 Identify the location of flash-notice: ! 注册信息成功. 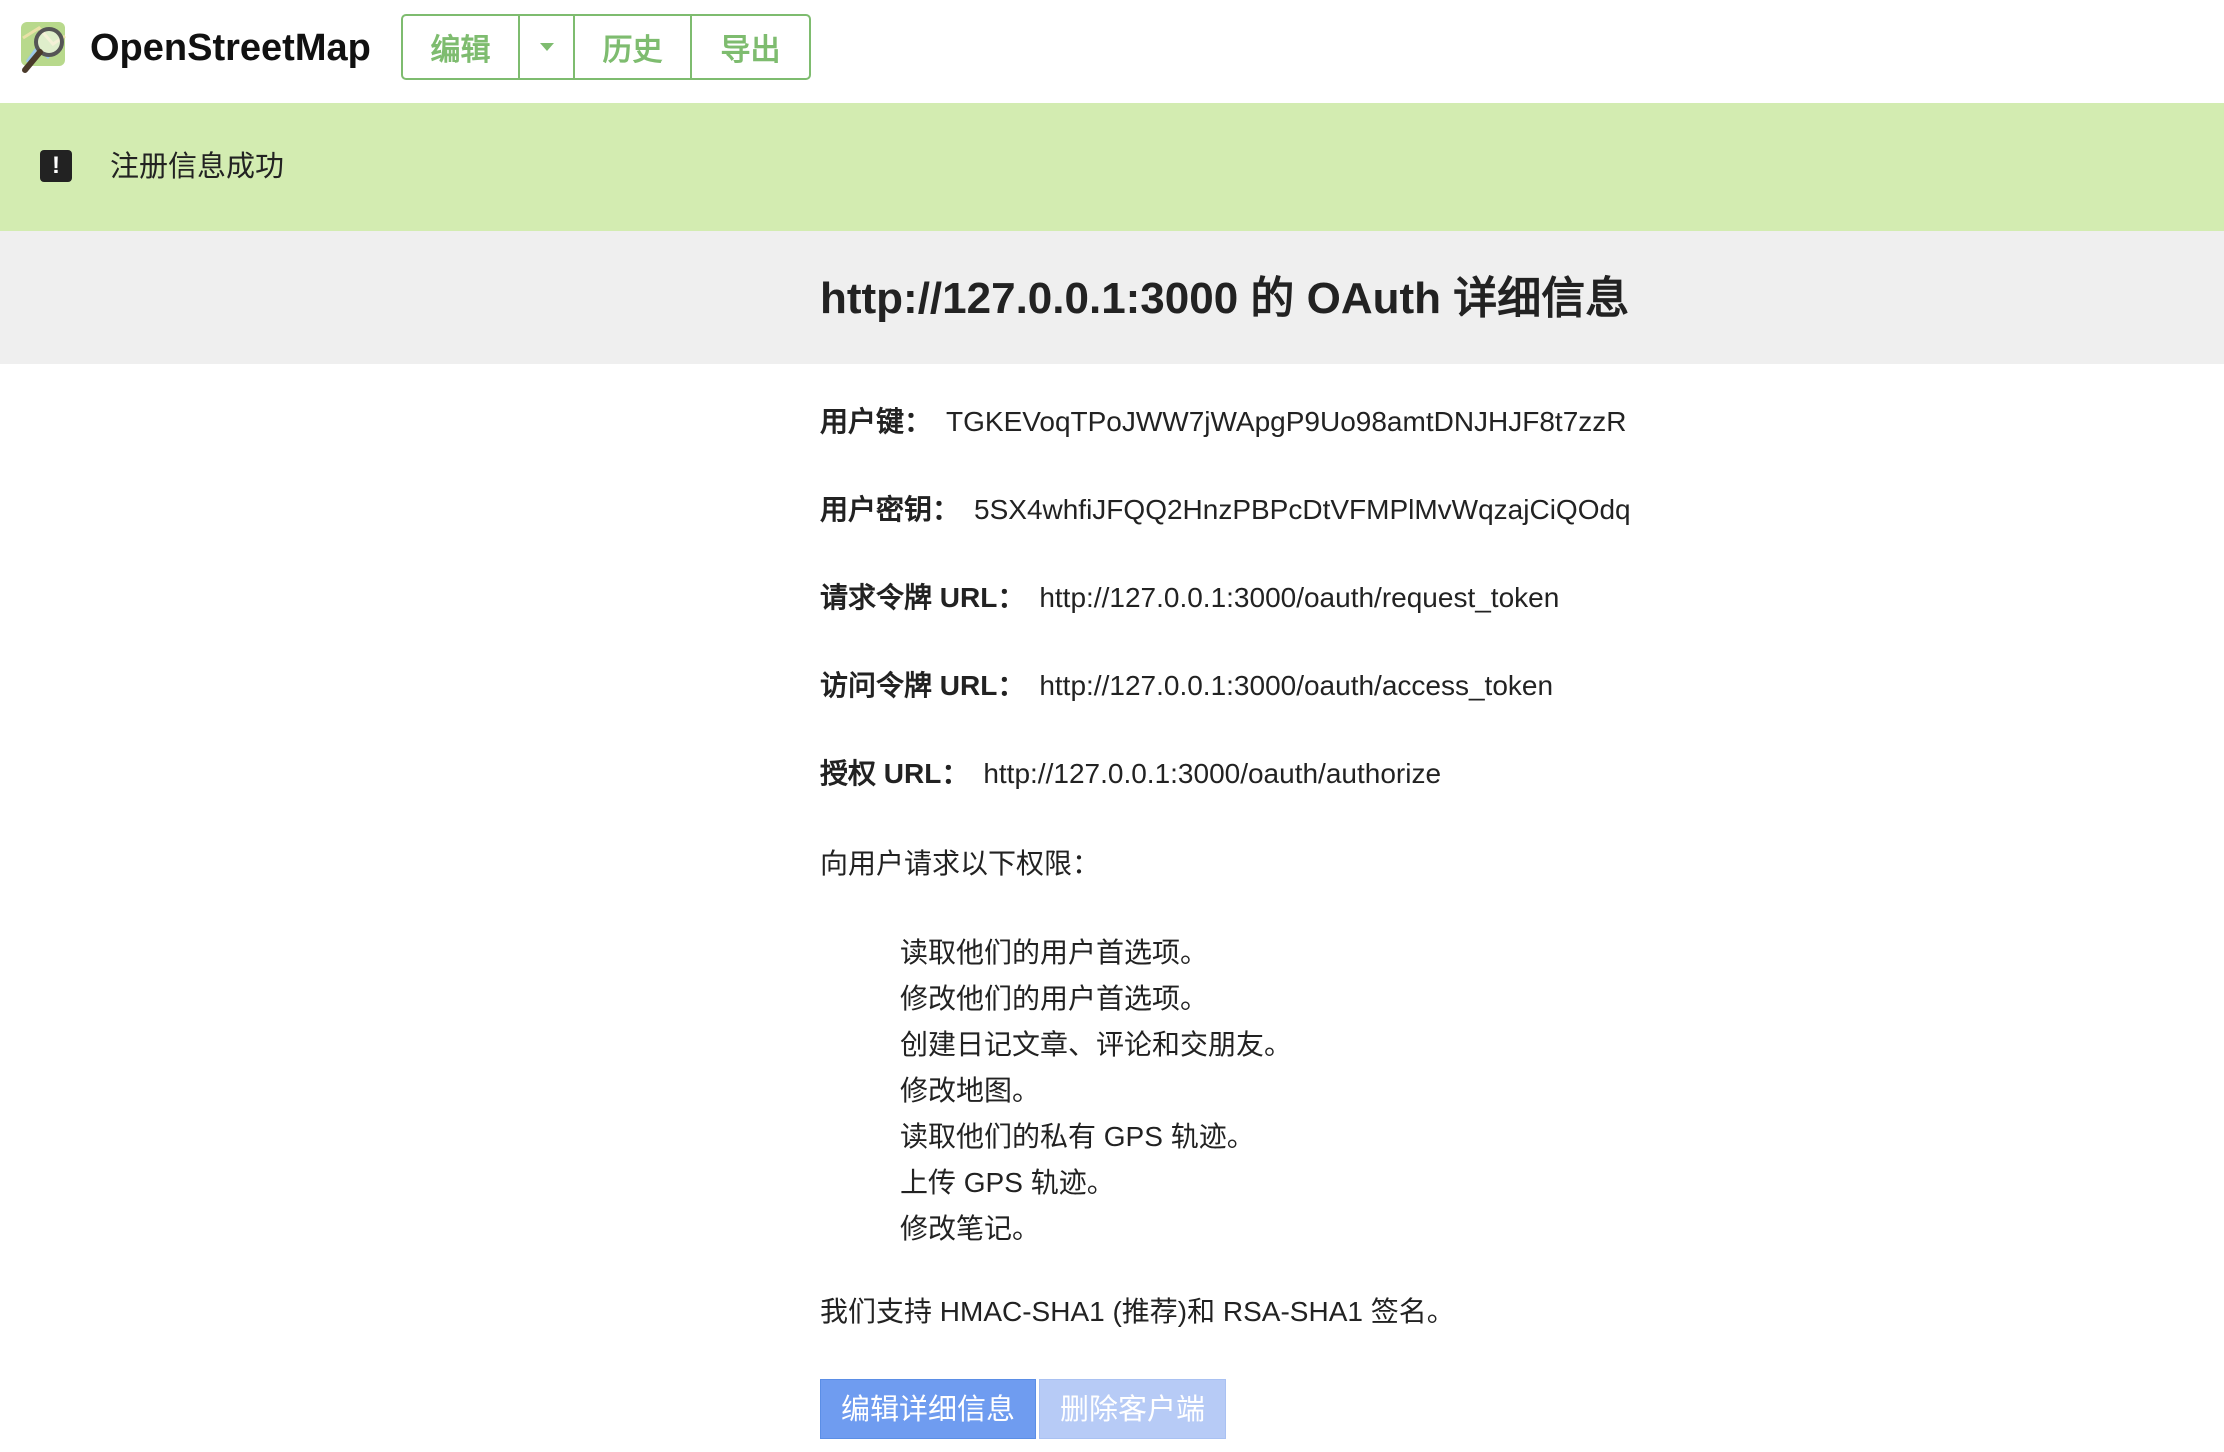
(1112, 167).